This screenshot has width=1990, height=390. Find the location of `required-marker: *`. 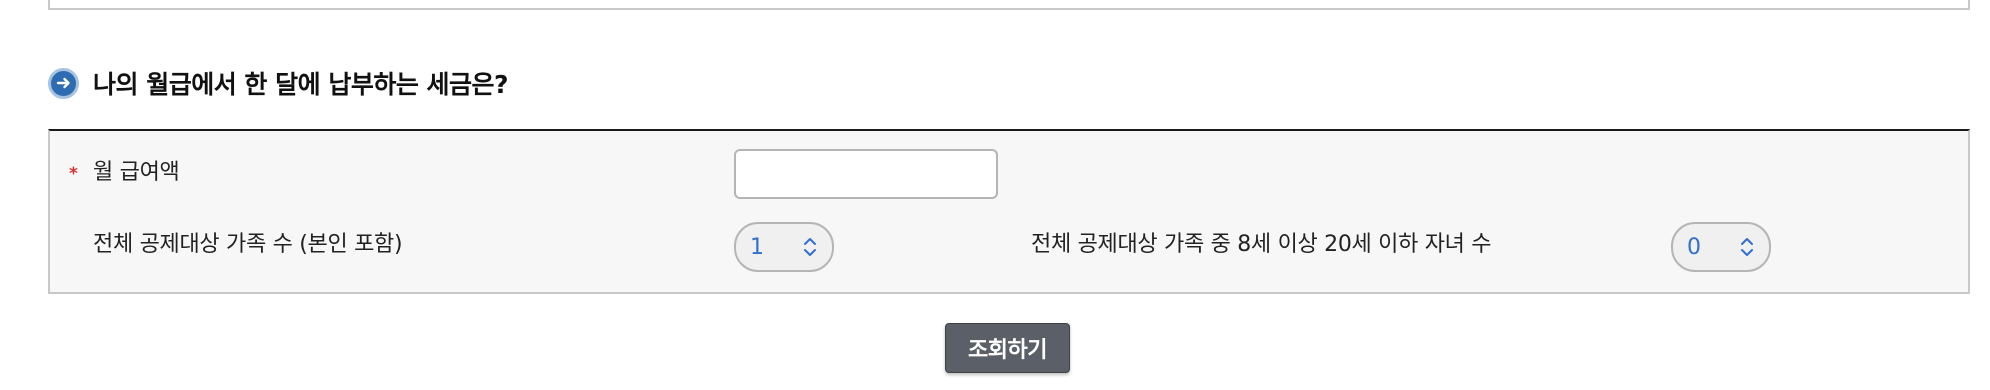

required-marker: * is located at coordinates (73, 174).